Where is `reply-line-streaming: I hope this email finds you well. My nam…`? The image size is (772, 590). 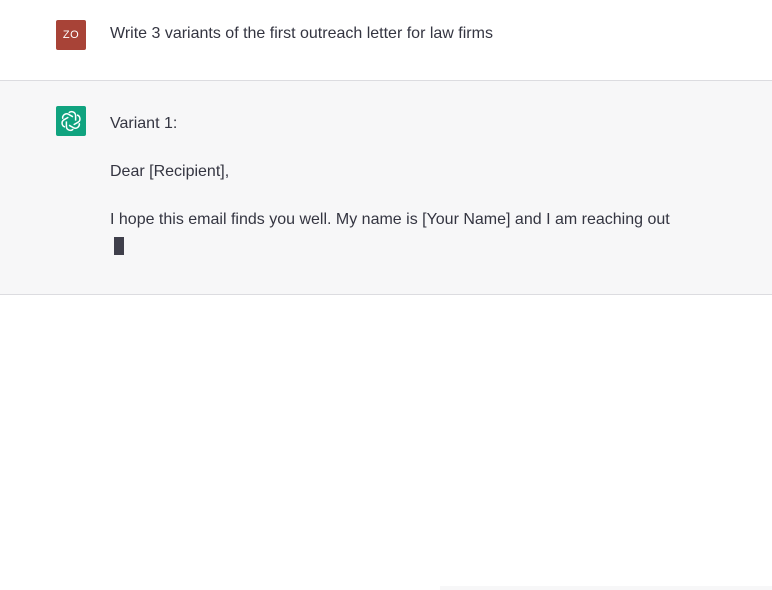
reply-line-streaming: I hope this email finds you well. My nam… is located at coordinates (390, 234).